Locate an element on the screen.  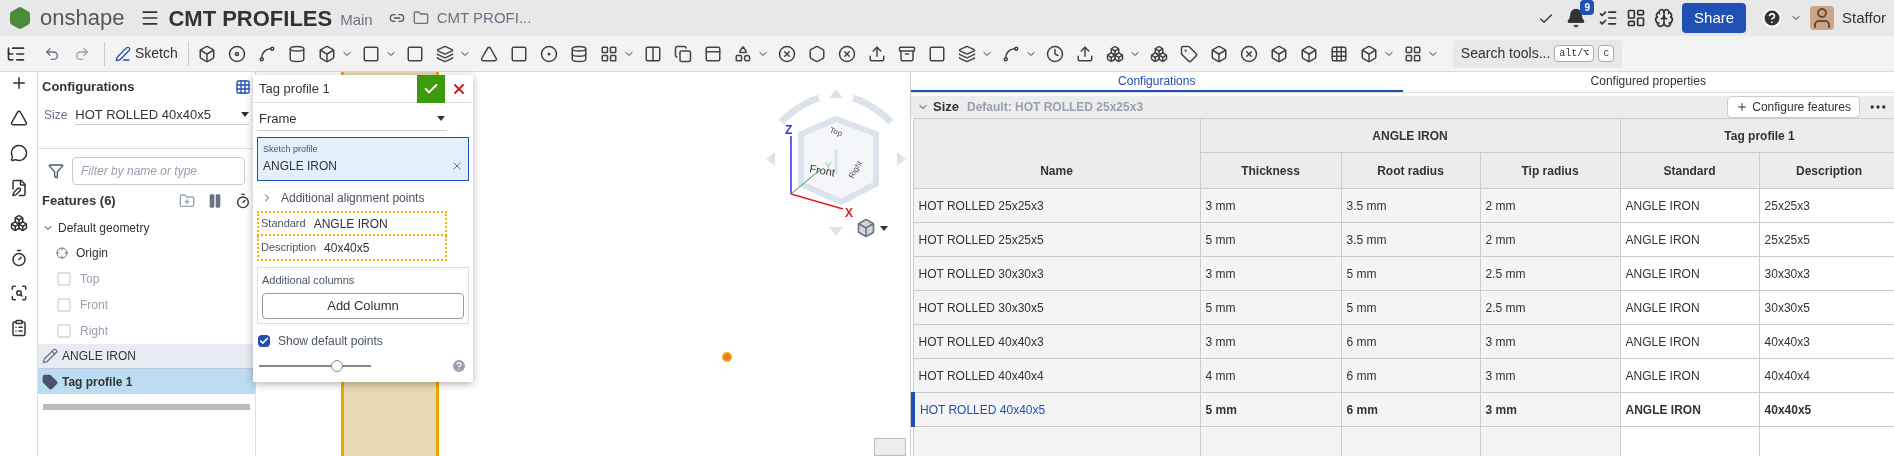
add-folder-icon is located at coordinates (187, 201).